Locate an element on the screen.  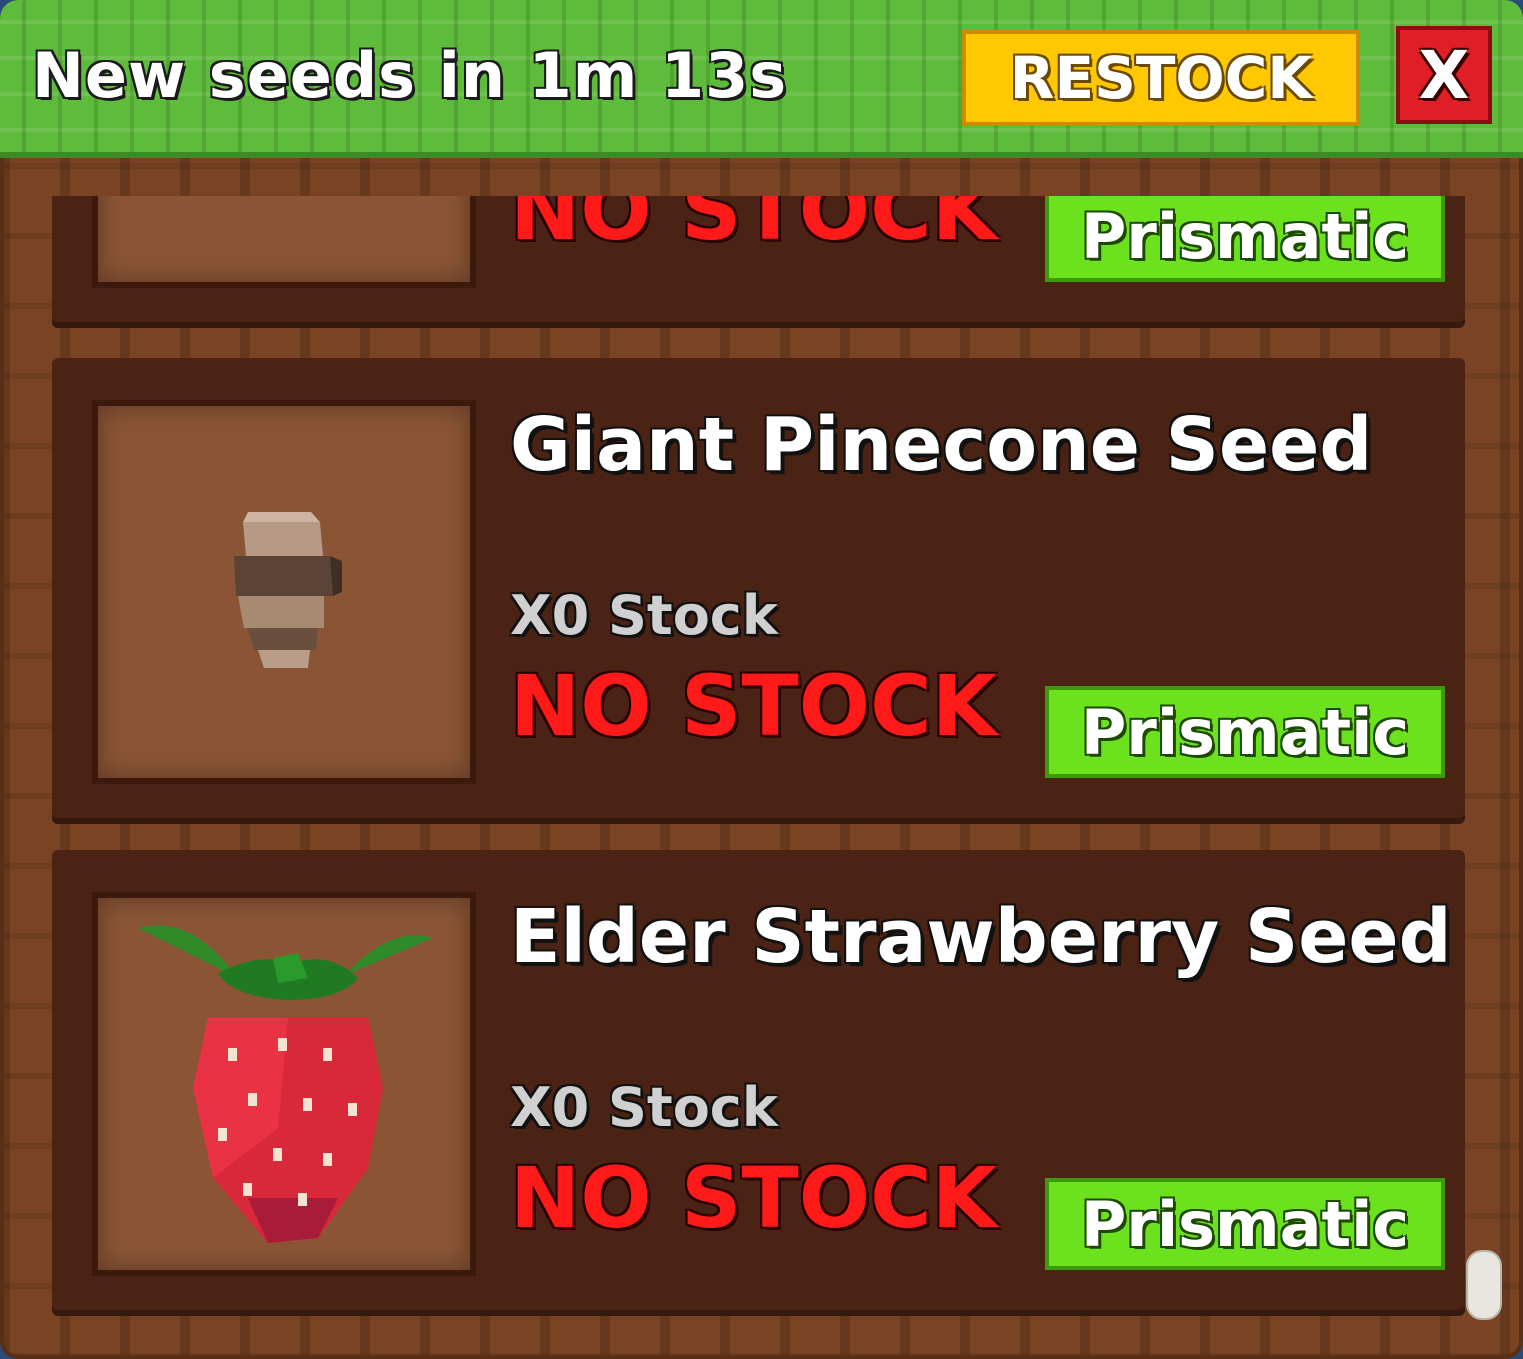
pinecone-icon is located at coordinates (288, 590).